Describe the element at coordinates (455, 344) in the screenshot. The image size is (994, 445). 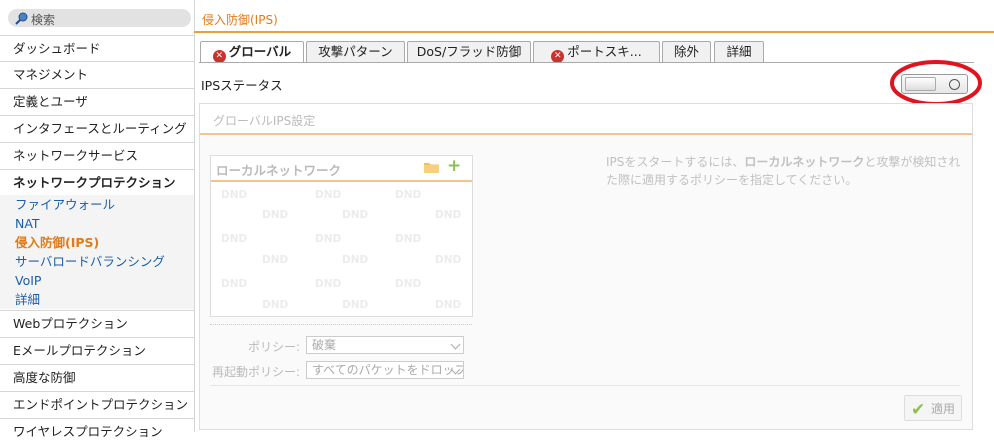
I see `chevron-down-icon` at that location.